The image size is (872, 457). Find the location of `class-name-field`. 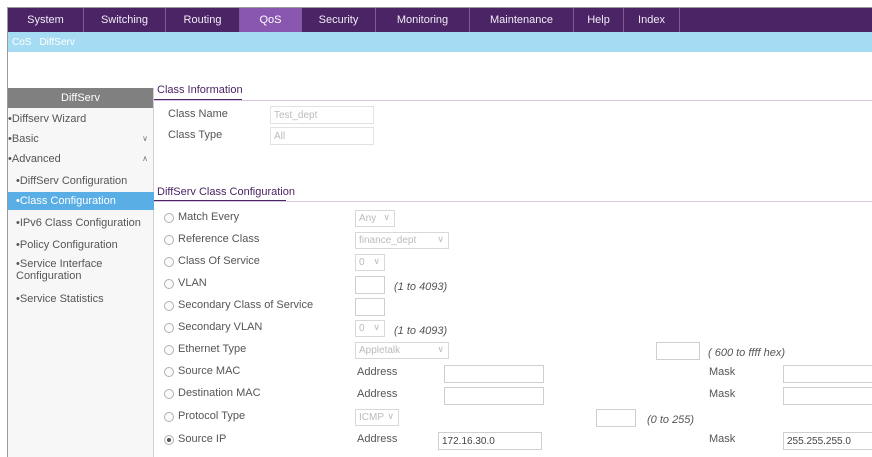

class-name-field is located at coordinates (322, 115).